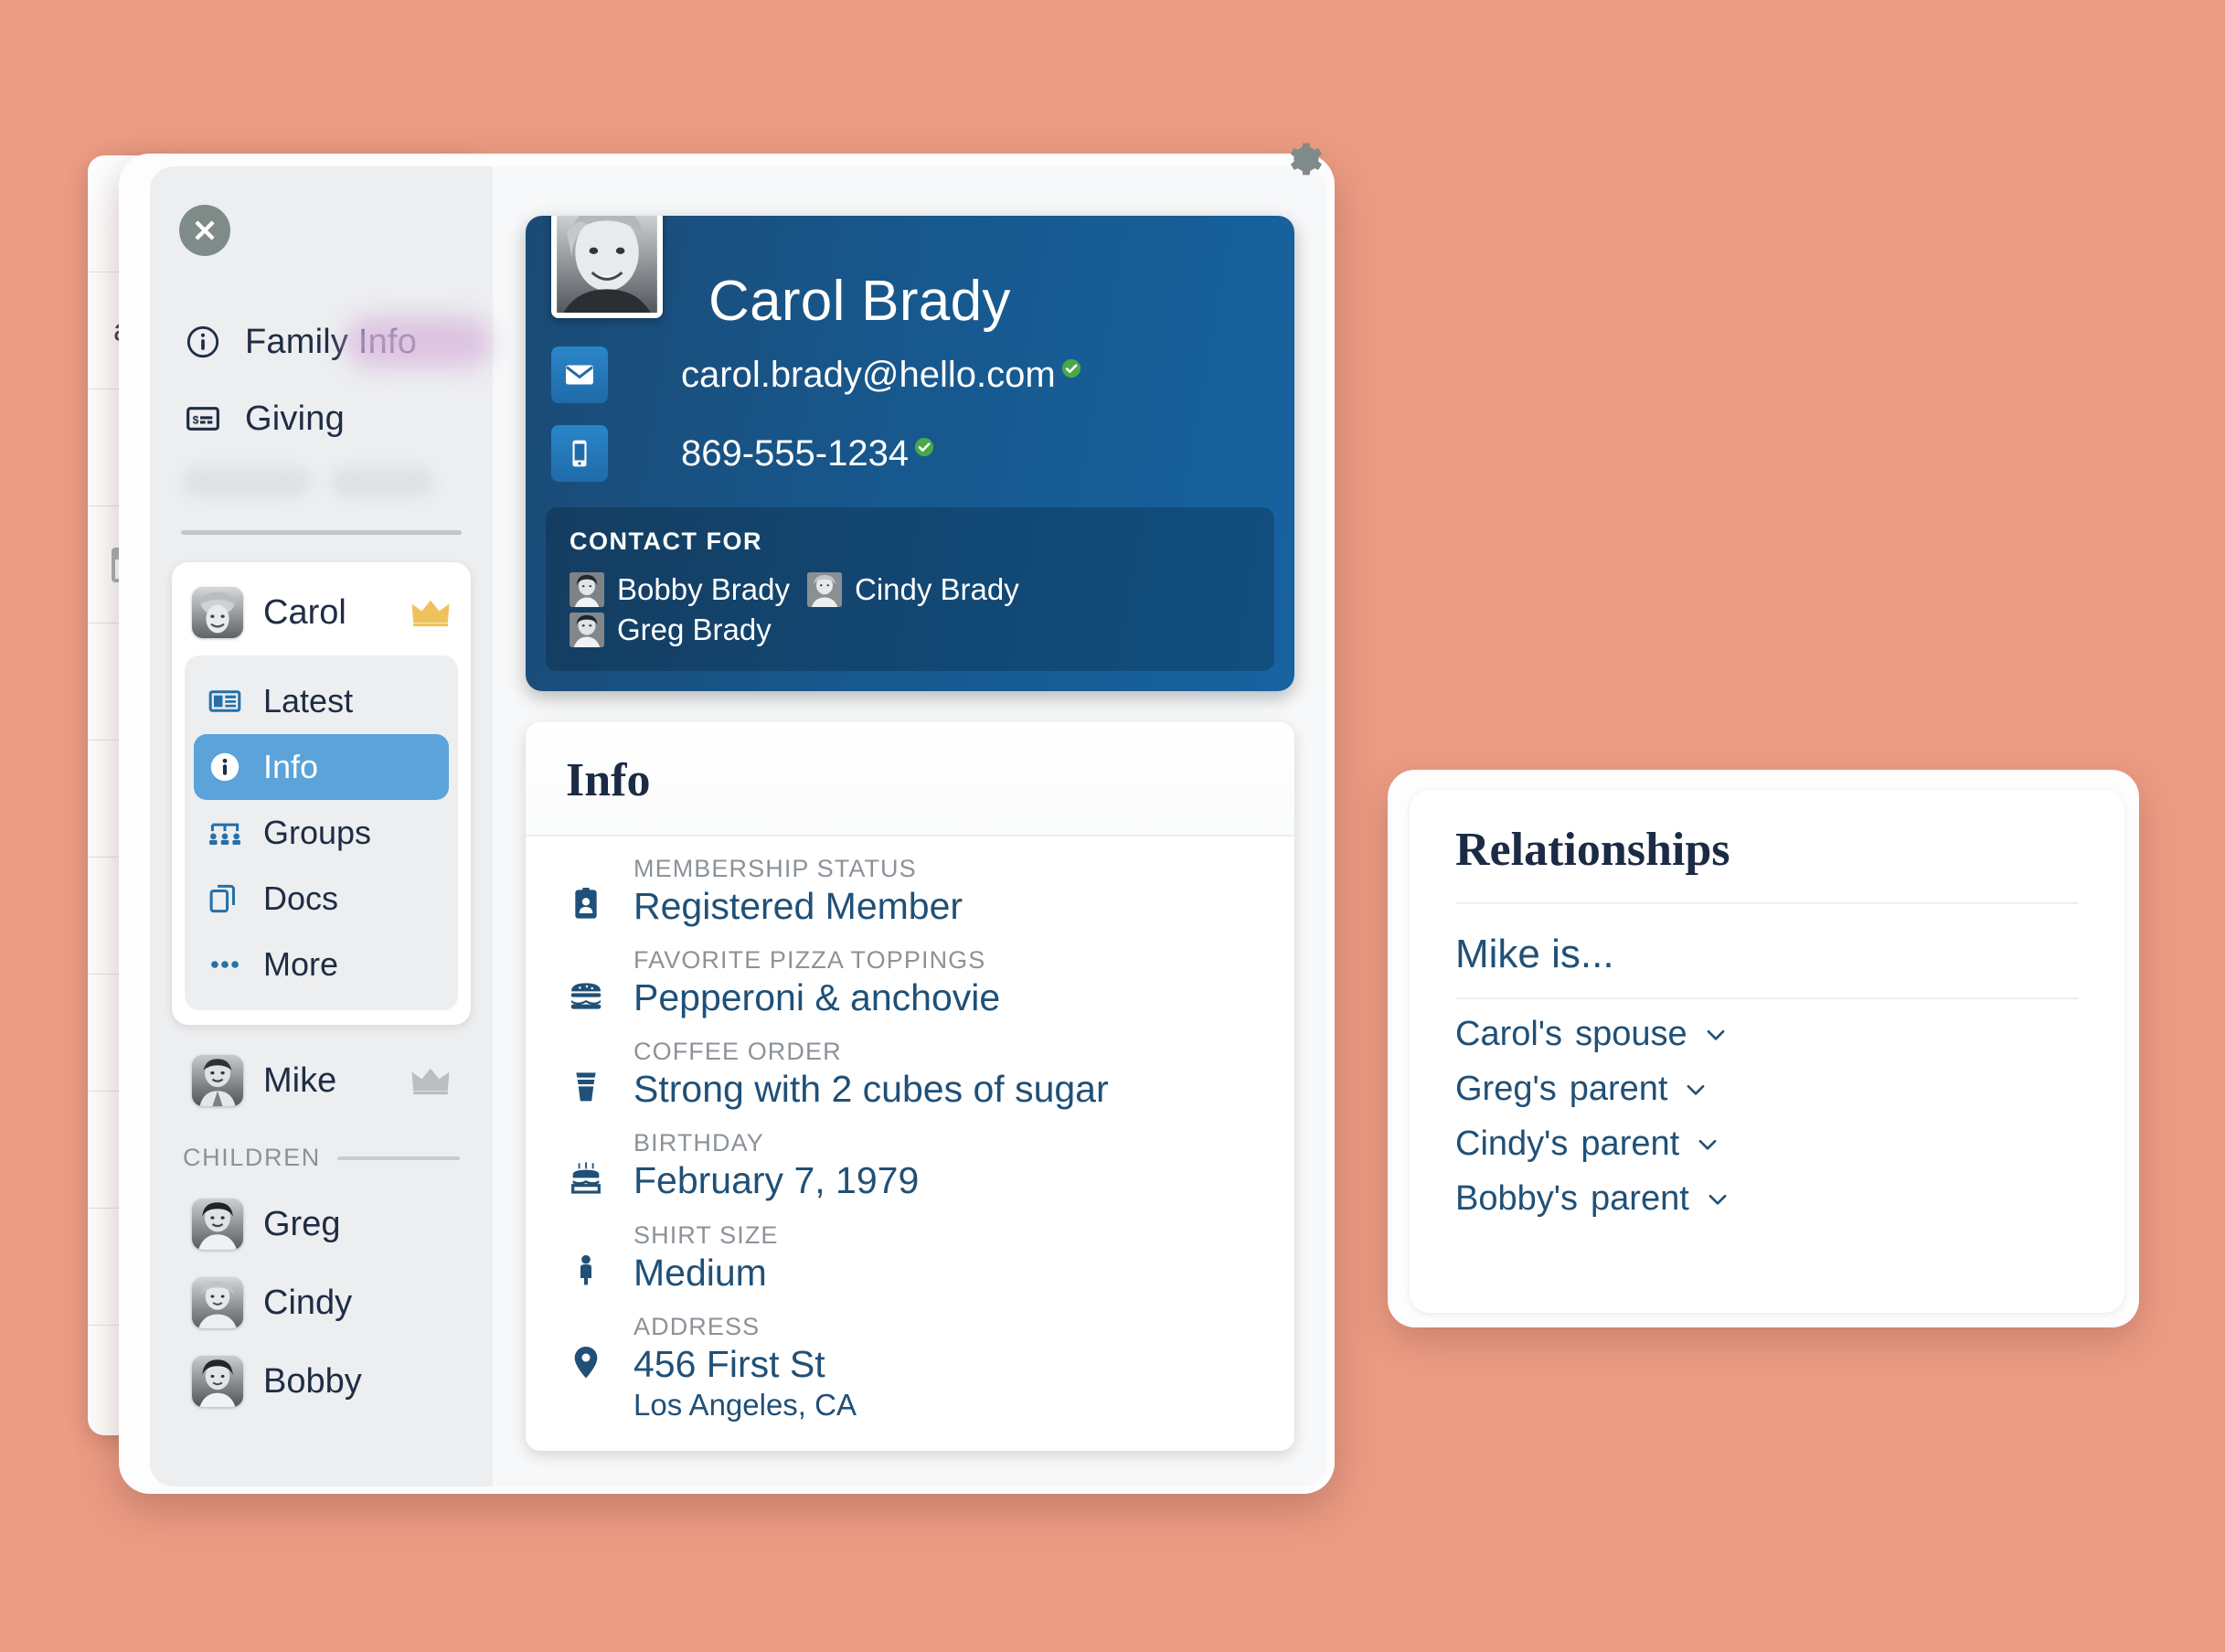 This screenshot has width=2225, height=1652. I want to click on contact-for-item: Greg Brady, so click(688, 630).